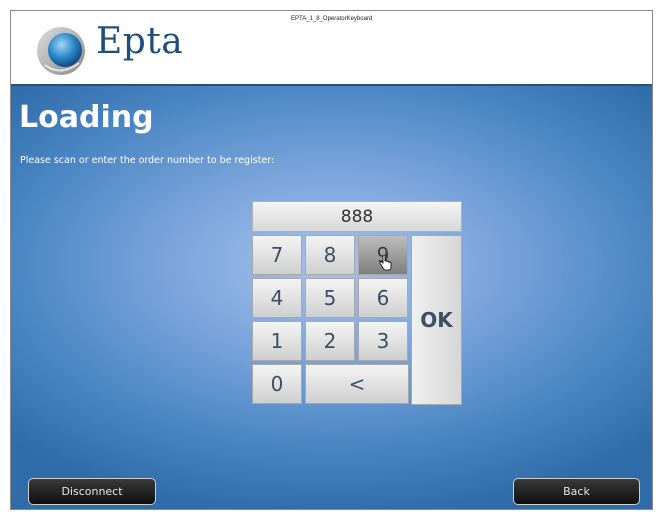 The image size is (660, 517). Describe the element at coordinates (330, 341) in the screenshot. I see `key-2: 2` at that location.